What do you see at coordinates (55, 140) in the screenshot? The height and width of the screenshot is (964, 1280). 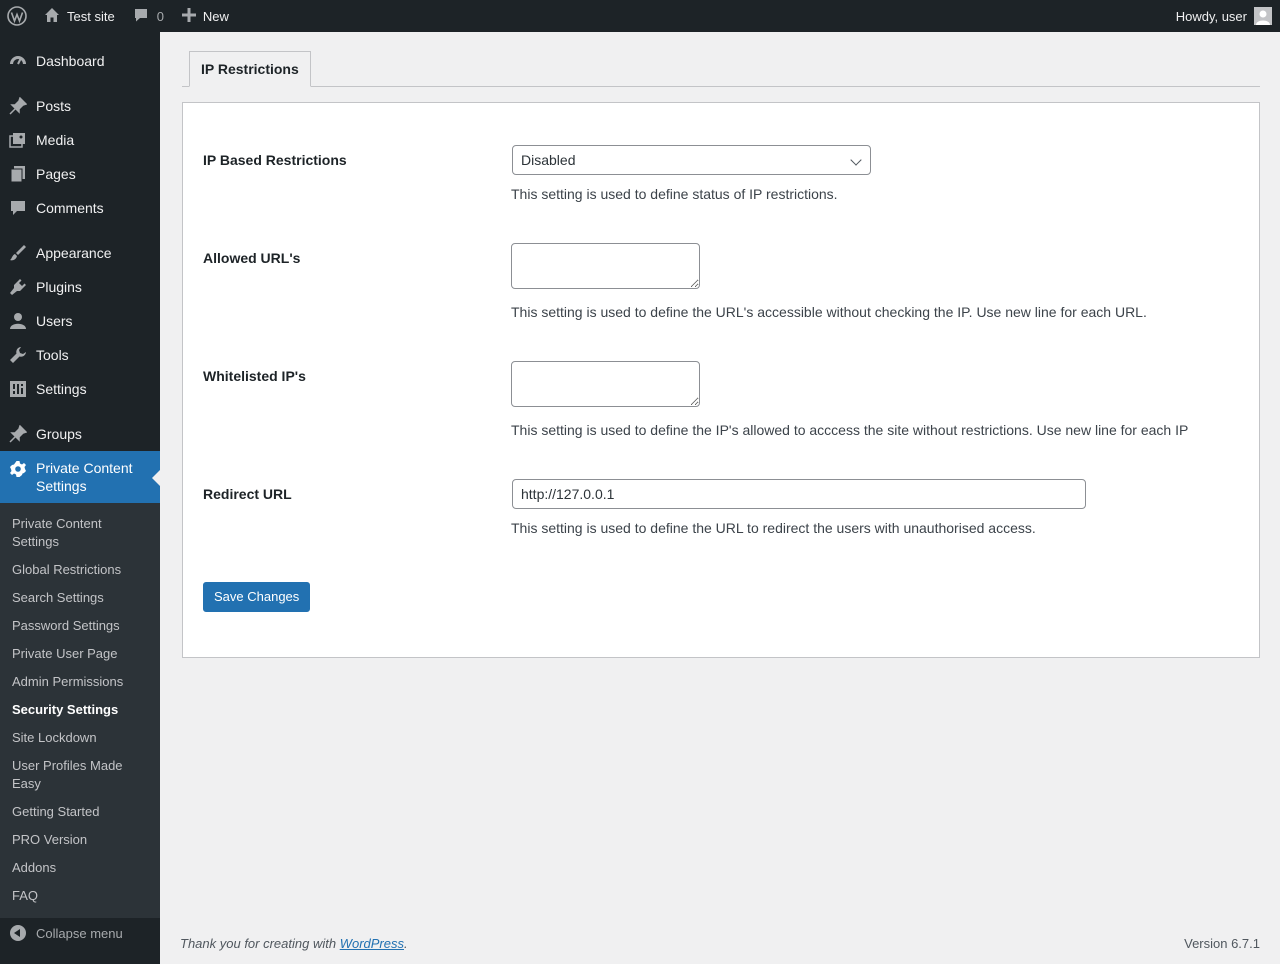 I see `sidebar-item-label: Media` at bounding box center [55, 140].